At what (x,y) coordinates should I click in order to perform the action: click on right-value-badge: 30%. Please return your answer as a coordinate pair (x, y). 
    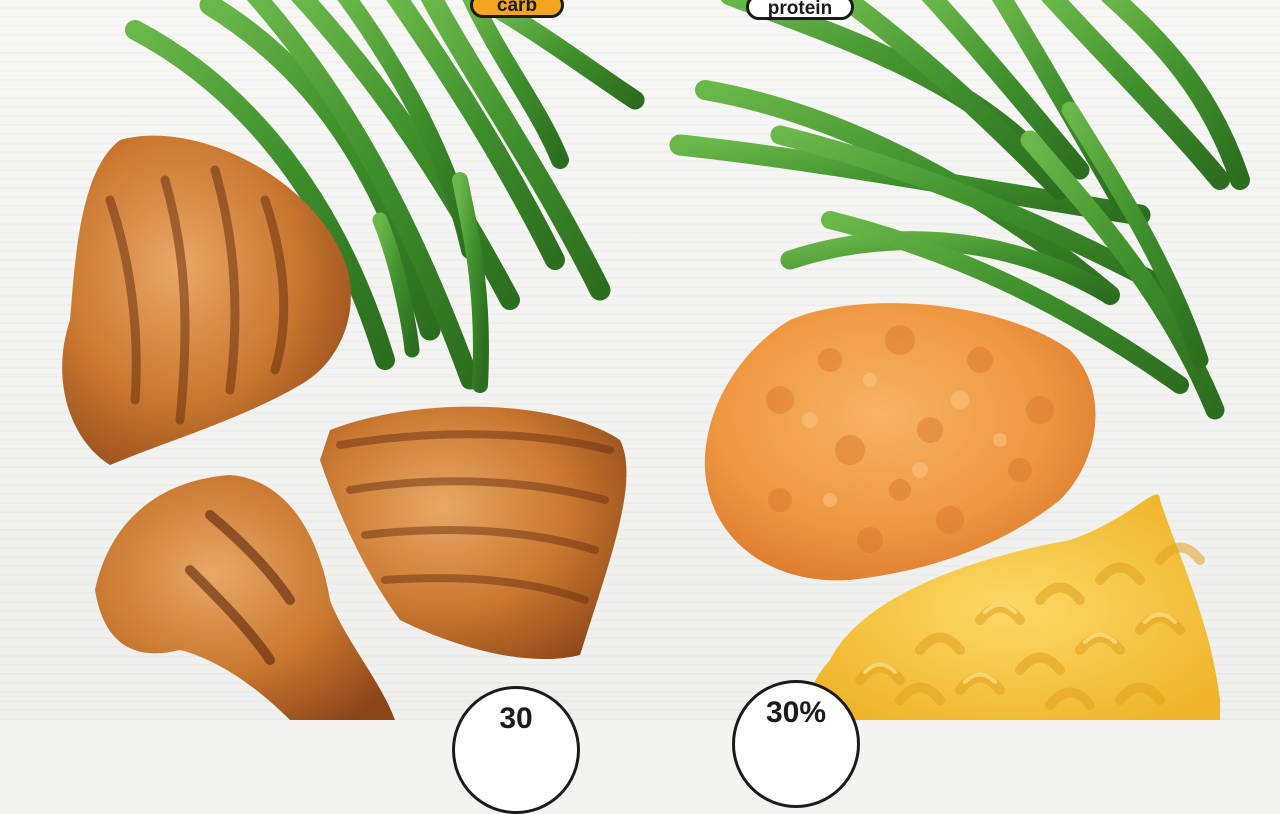
    Looking at the image, I should click on (796, 744).